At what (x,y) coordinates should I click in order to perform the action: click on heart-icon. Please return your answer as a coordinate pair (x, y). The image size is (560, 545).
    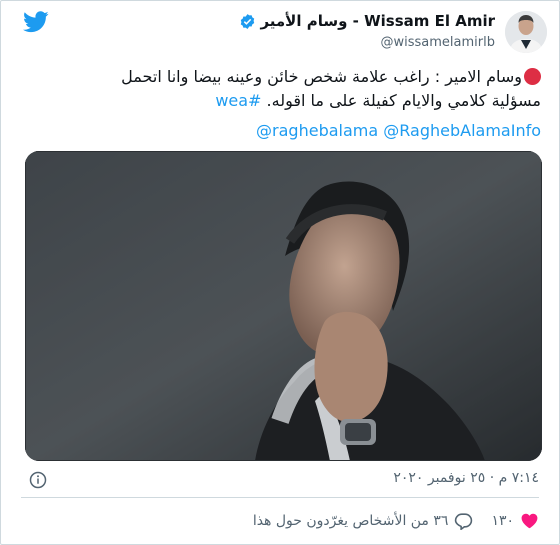
    Looking at the image, I should click on (529, 521).